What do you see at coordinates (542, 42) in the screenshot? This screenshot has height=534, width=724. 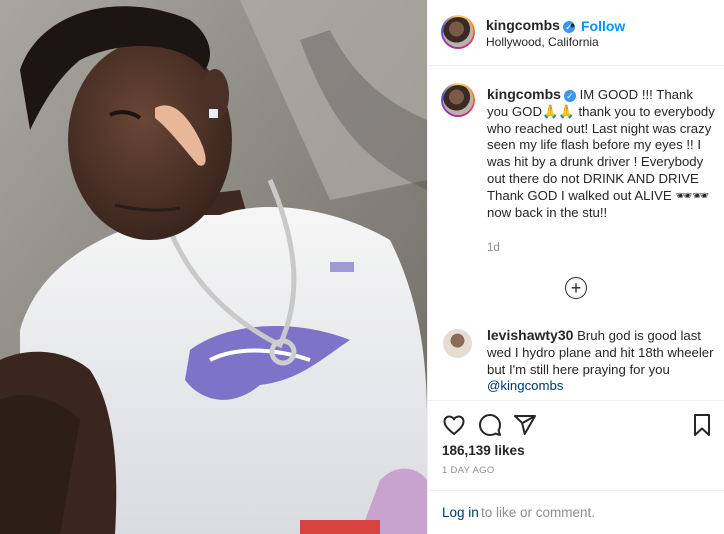 I see `location-link: Hollywood, California` at bounding box center [542, 42].